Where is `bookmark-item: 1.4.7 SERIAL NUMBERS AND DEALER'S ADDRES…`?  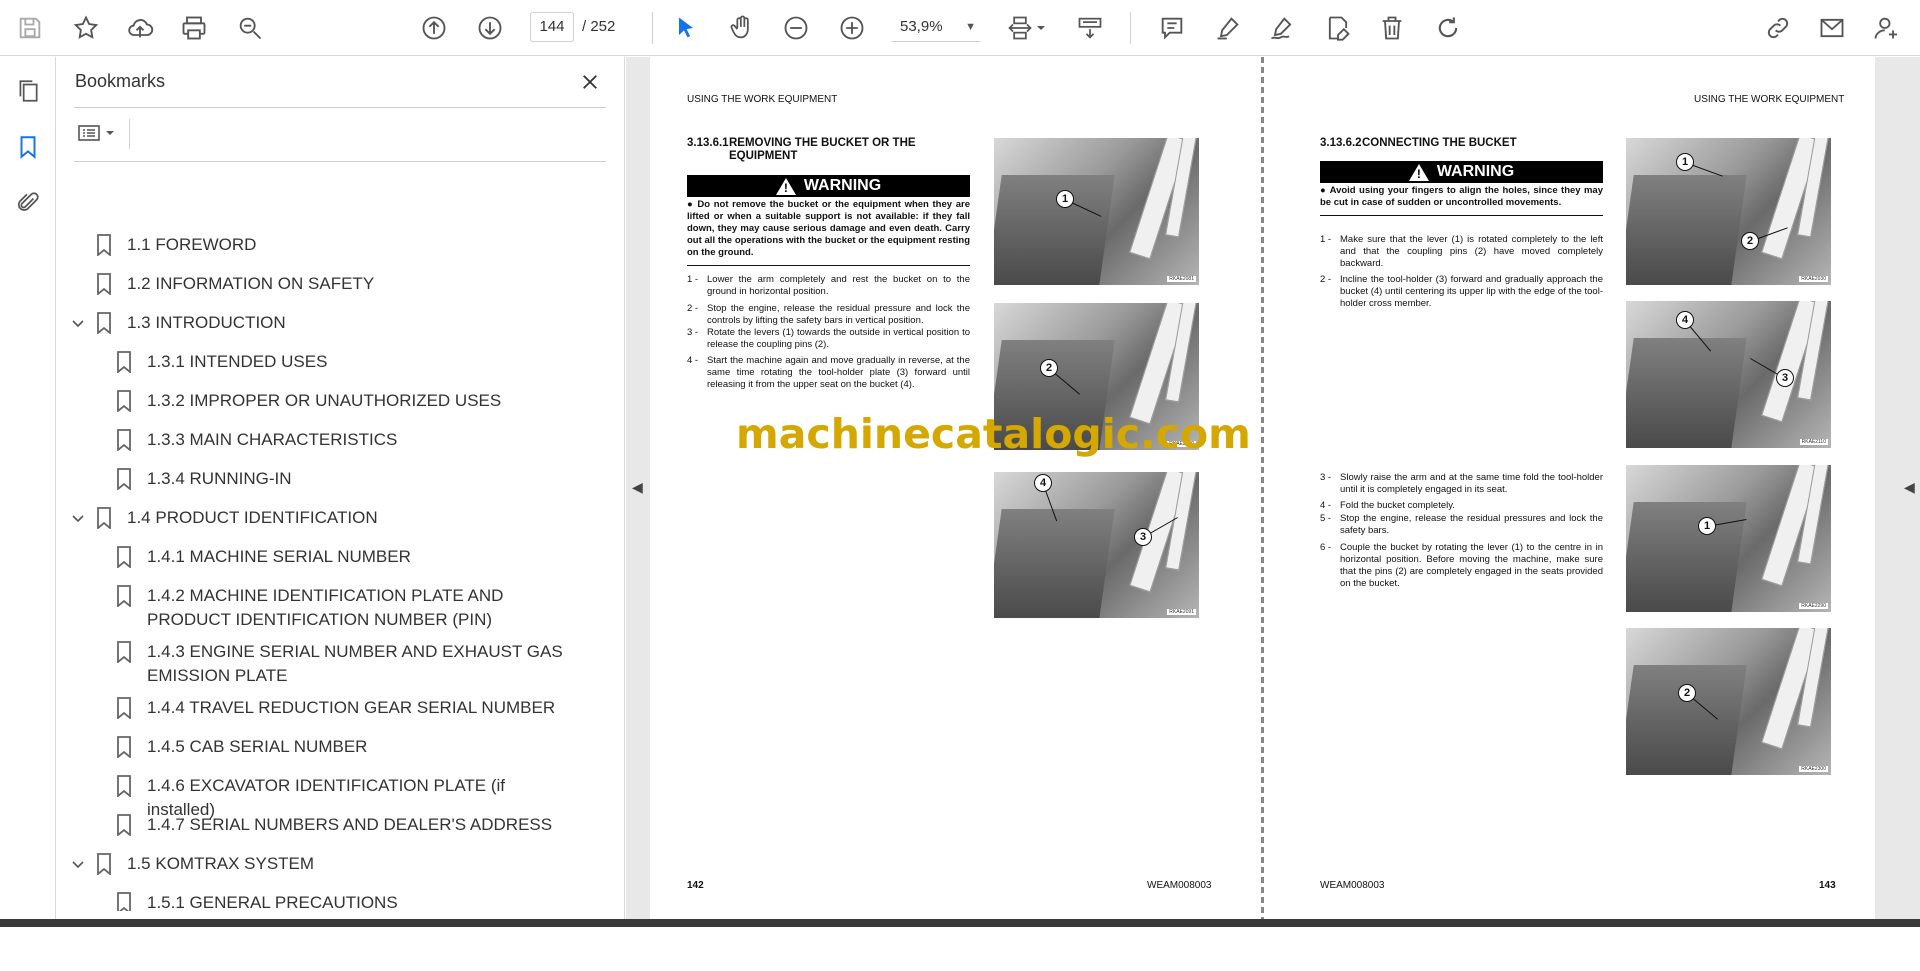
bookmark-item: 1.4.7 SERIAL NUMBERS AND DEALER'S ADDRES… is located at coordinates (340, 825).